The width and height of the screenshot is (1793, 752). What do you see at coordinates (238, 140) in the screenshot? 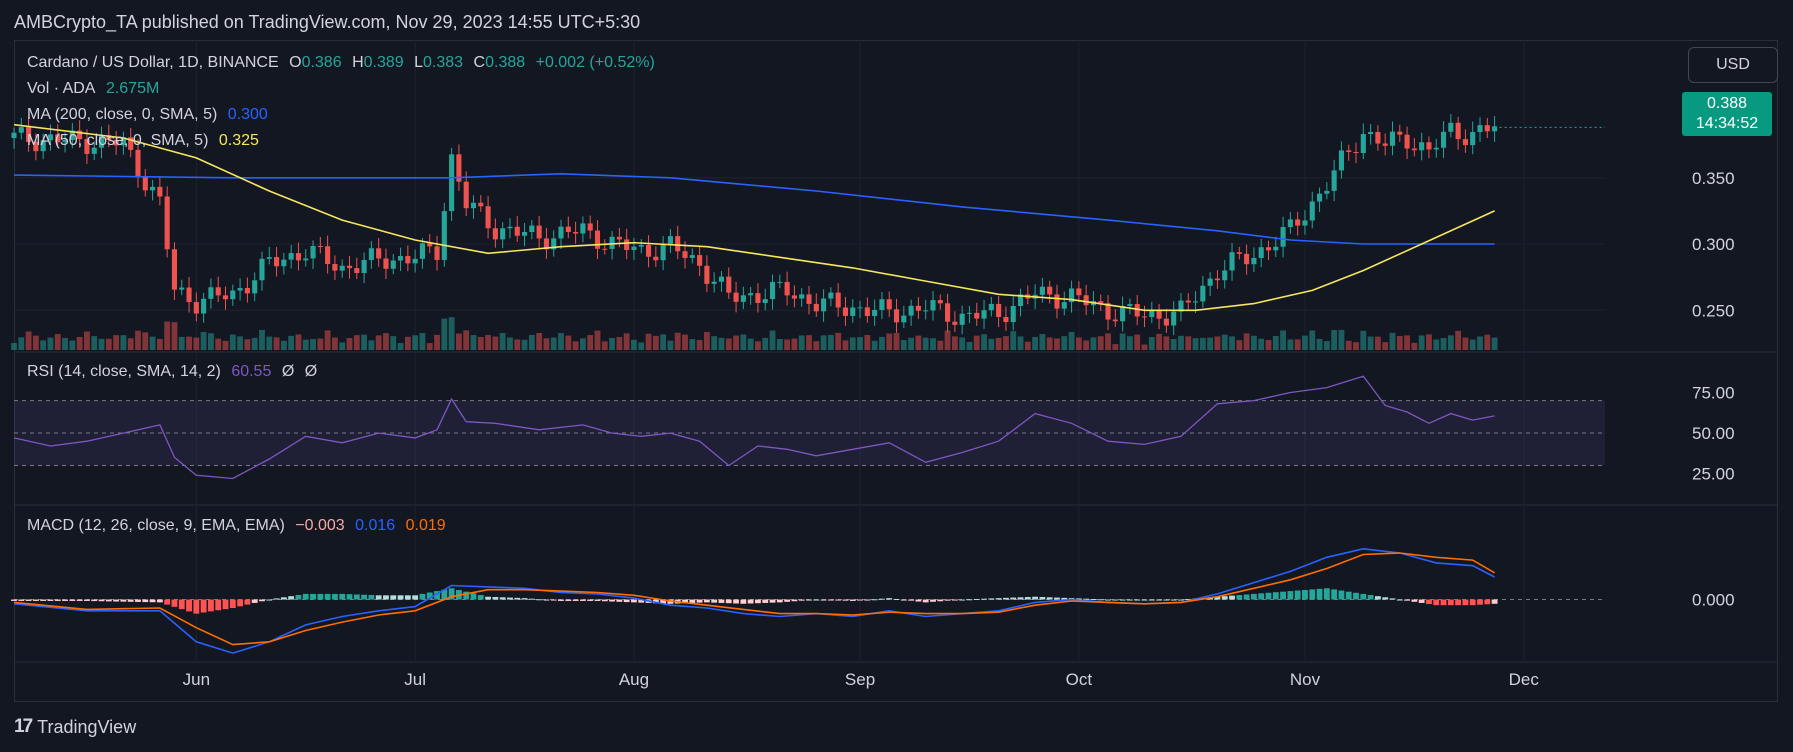
I see `ma50-value: 0.325` at bounding box center [238, 140].